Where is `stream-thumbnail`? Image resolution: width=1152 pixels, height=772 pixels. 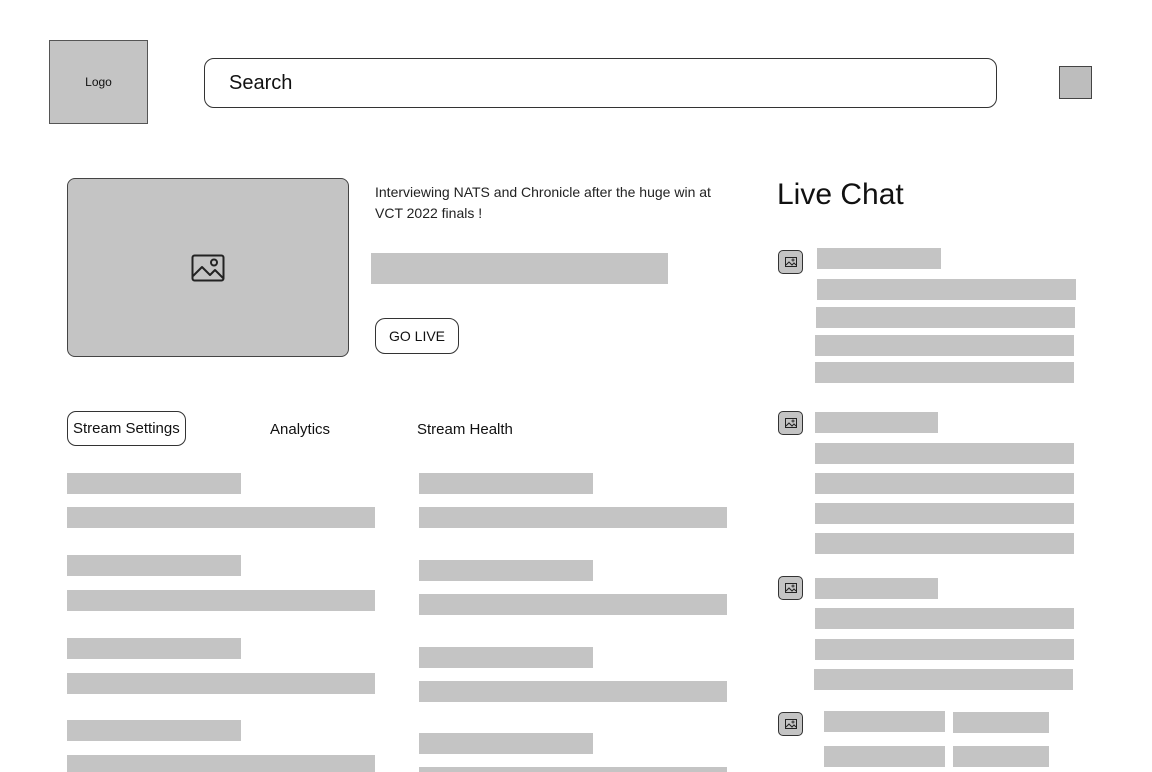 stream-thumbnail is located at coordinates (208, 267).